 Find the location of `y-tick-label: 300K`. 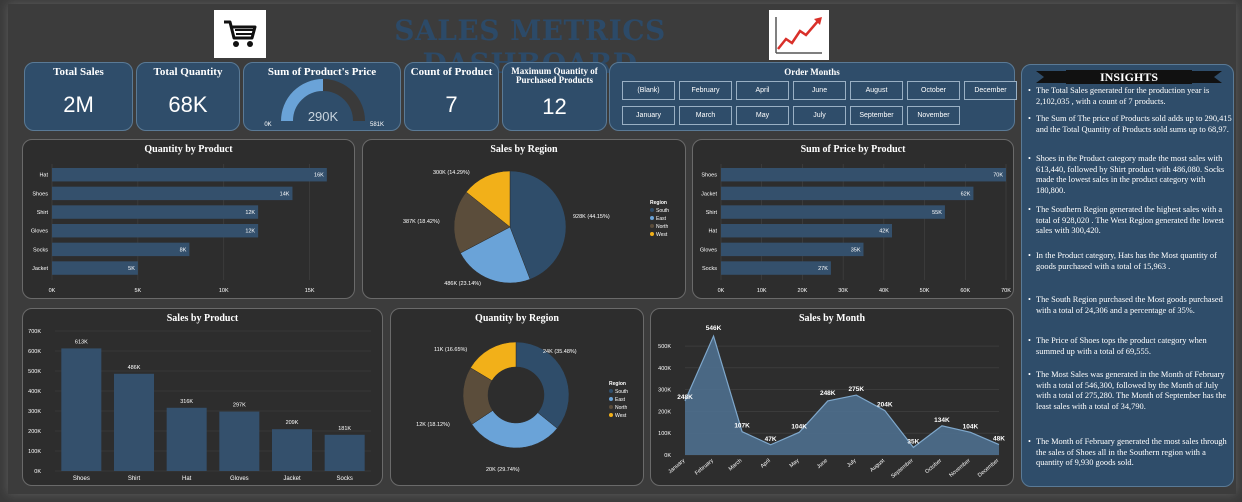

y-tick-label: 300K is located at coordinates (34, 412).